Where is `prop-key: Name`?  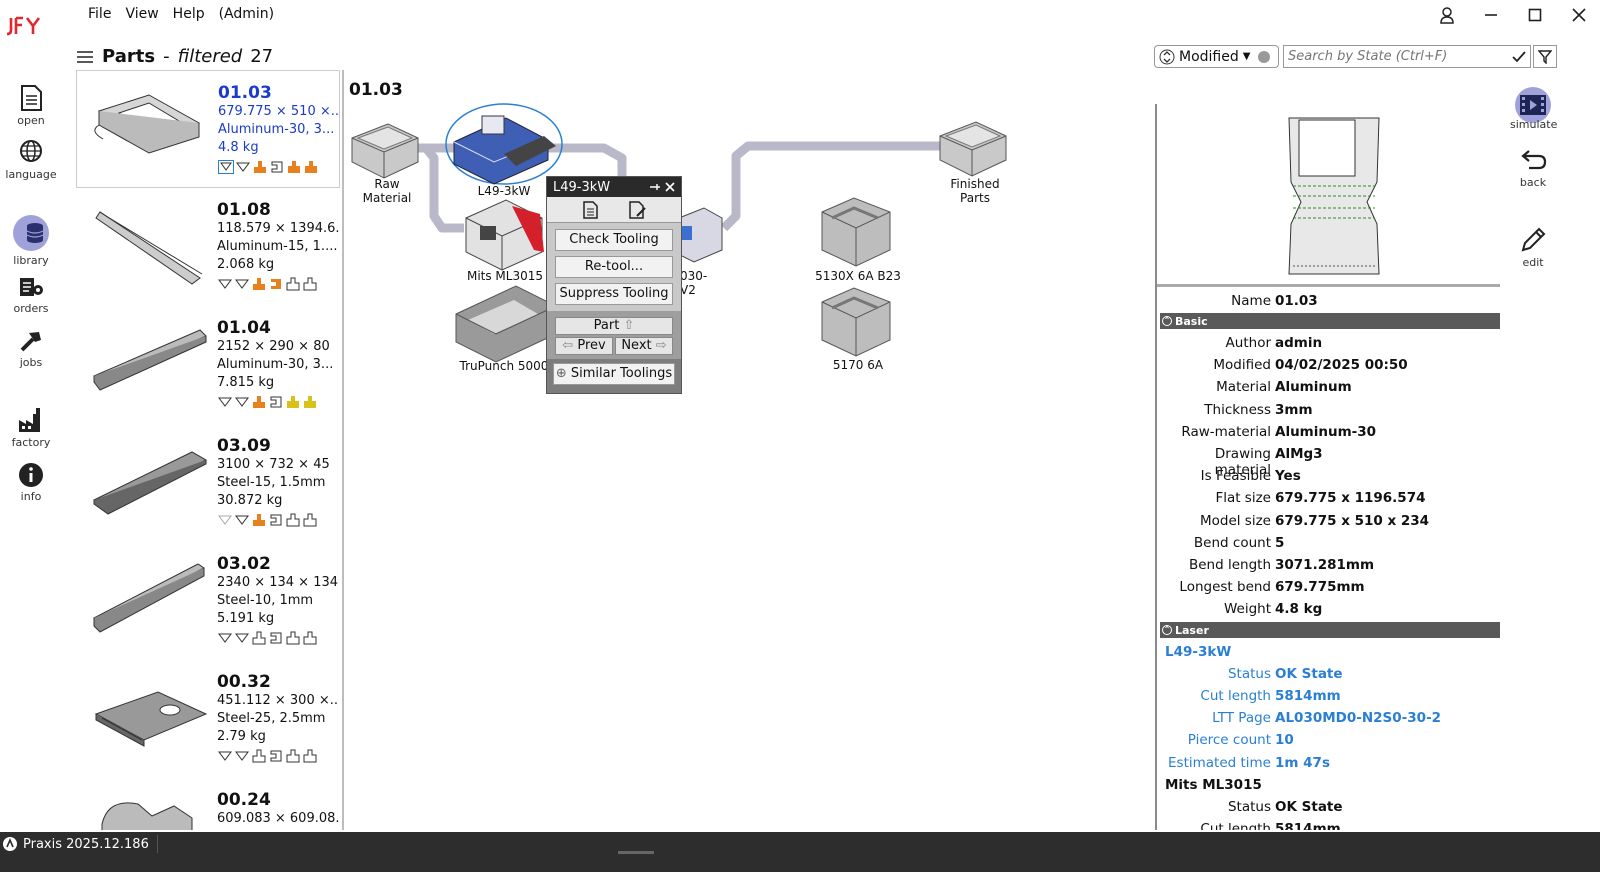 prop-key: Name is located at coordinates (1251, 301).